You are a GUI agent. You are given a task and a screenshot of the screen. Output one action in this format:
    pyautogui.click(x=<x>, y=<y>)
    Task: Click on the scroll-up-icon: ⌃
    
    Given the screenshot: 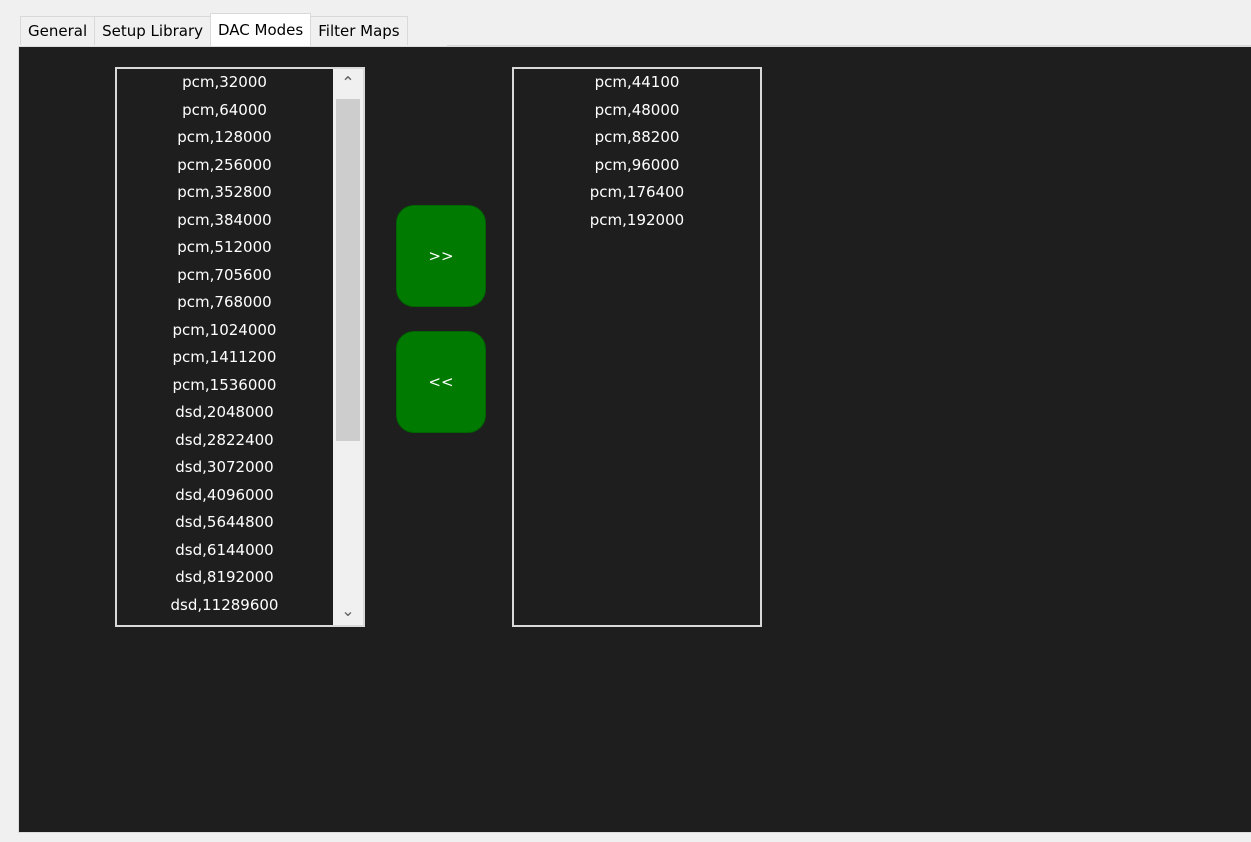 What is the action you would take?
    pyautogui.click(x=348, y=83)
    